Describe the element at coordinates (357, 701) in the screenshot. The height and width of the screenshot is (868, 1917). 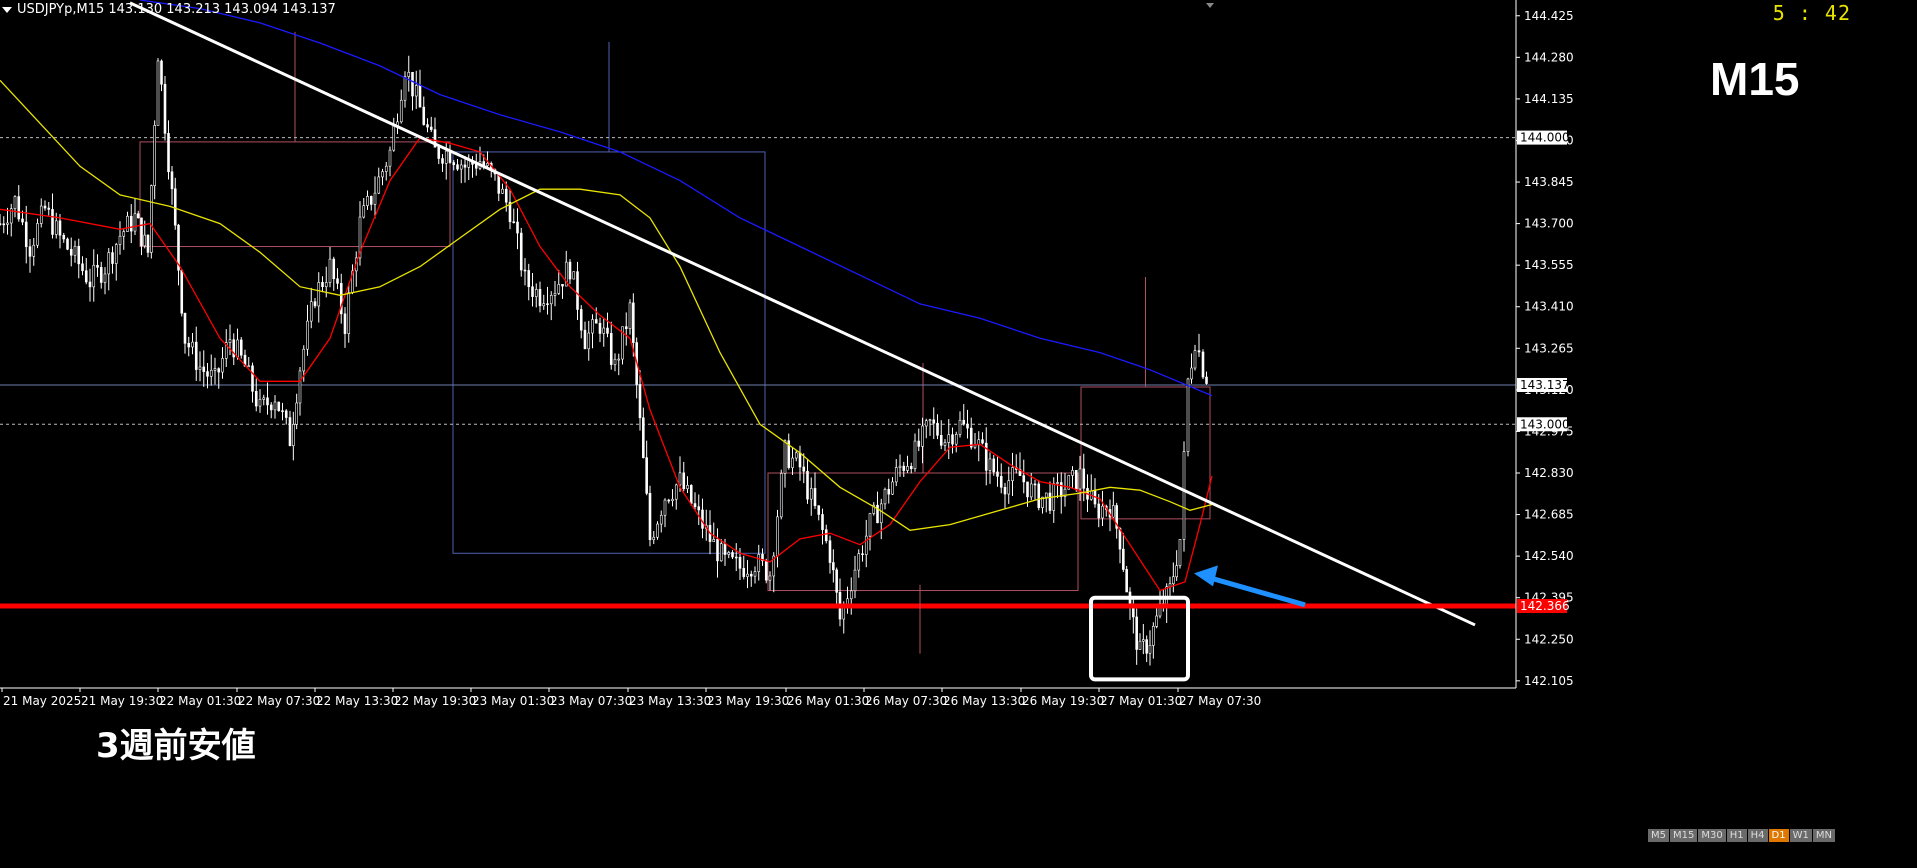
I see `time-tick-label: 22 May 13:30` at that location.